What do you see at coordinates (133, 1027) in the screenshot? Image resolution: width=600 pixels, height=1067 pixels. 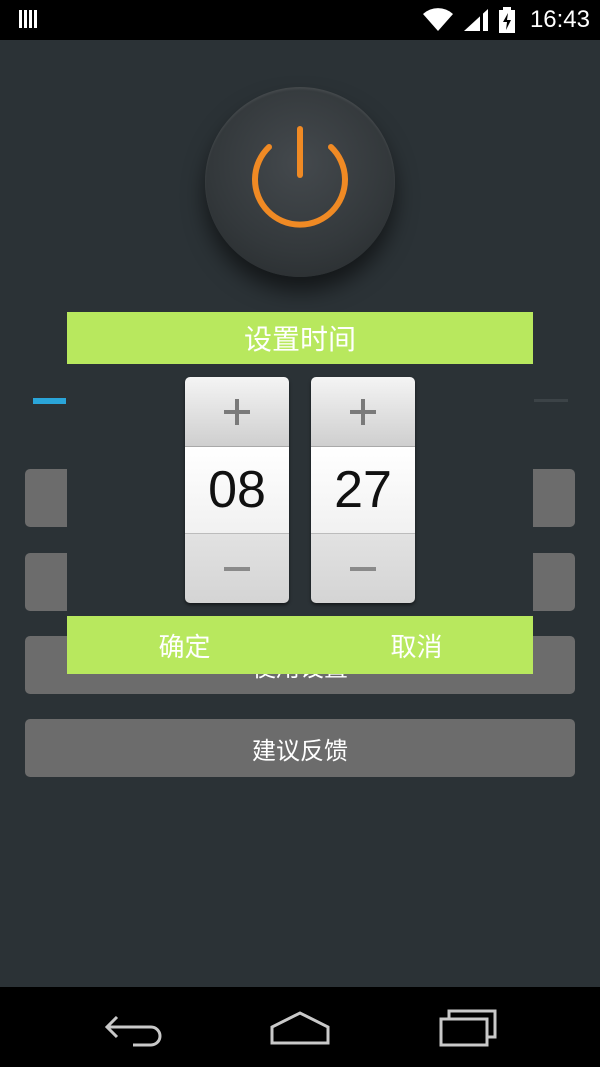 I see `back-icon` at bounding box center [133, 1027].